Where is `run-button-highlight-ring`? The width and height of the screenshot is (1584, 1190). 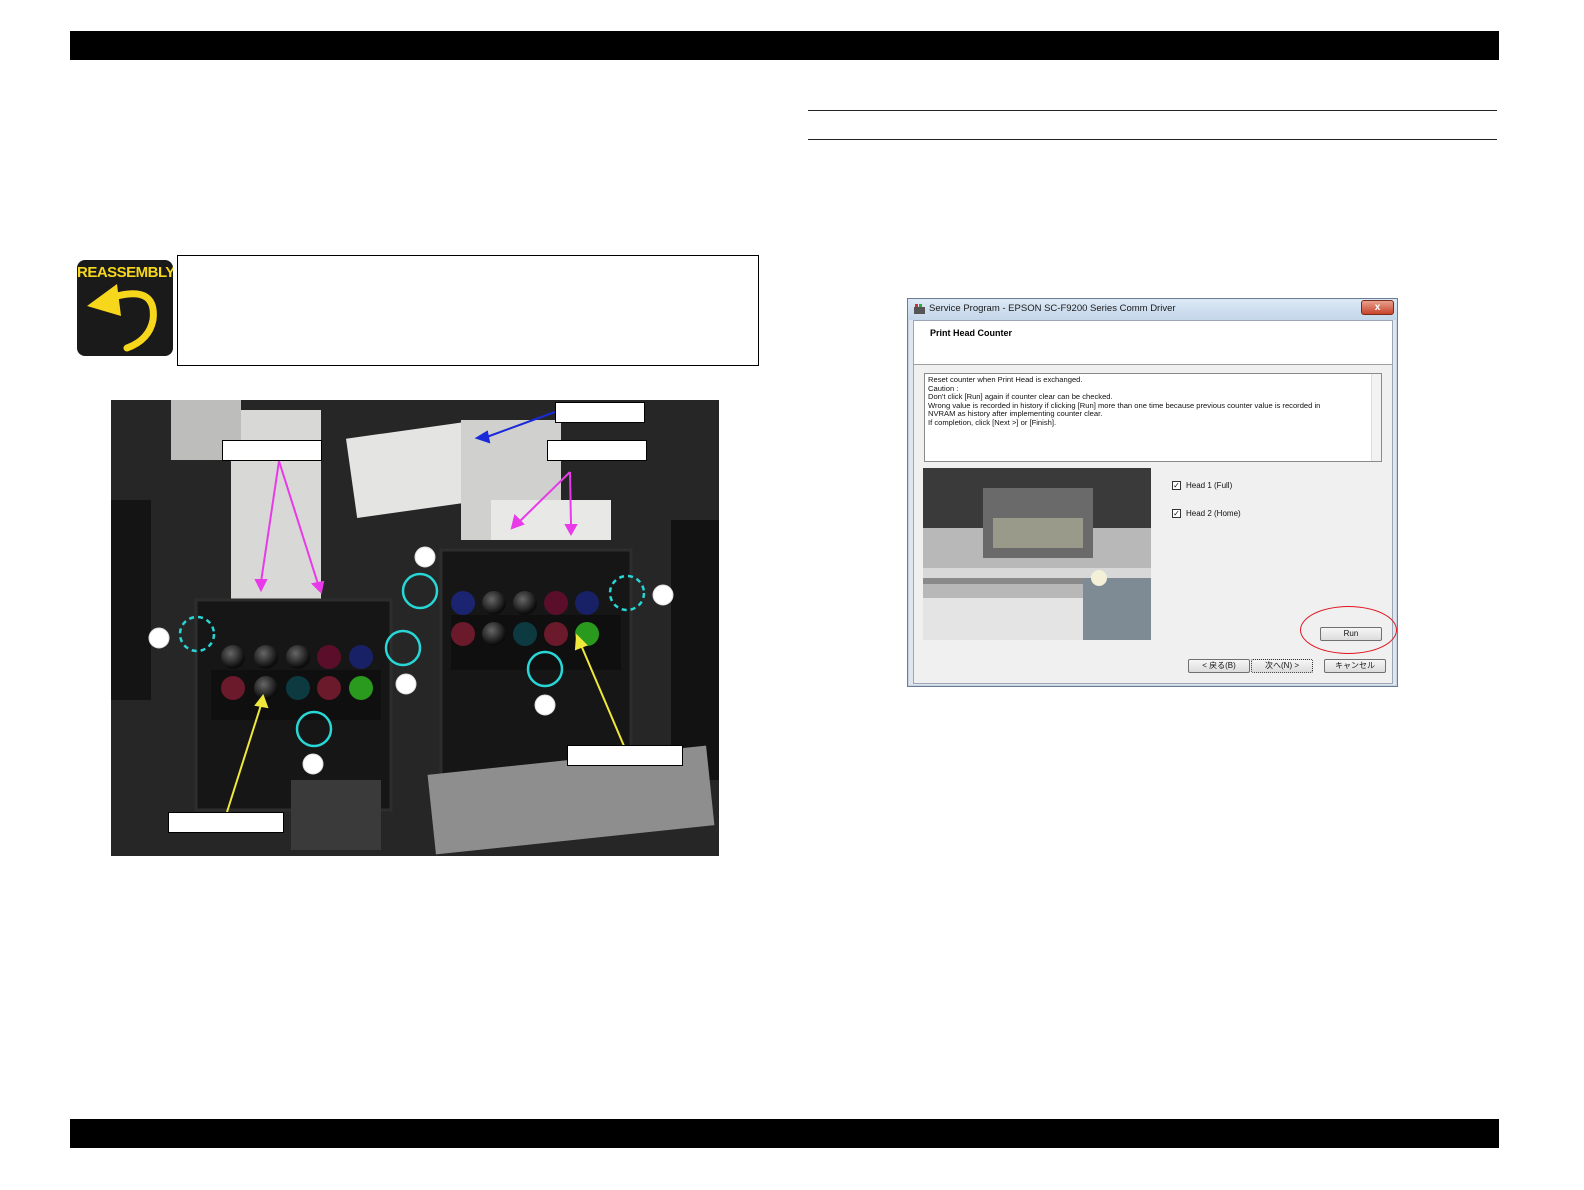 run-button-highlight-ring is located at coordinates (1348, 630).